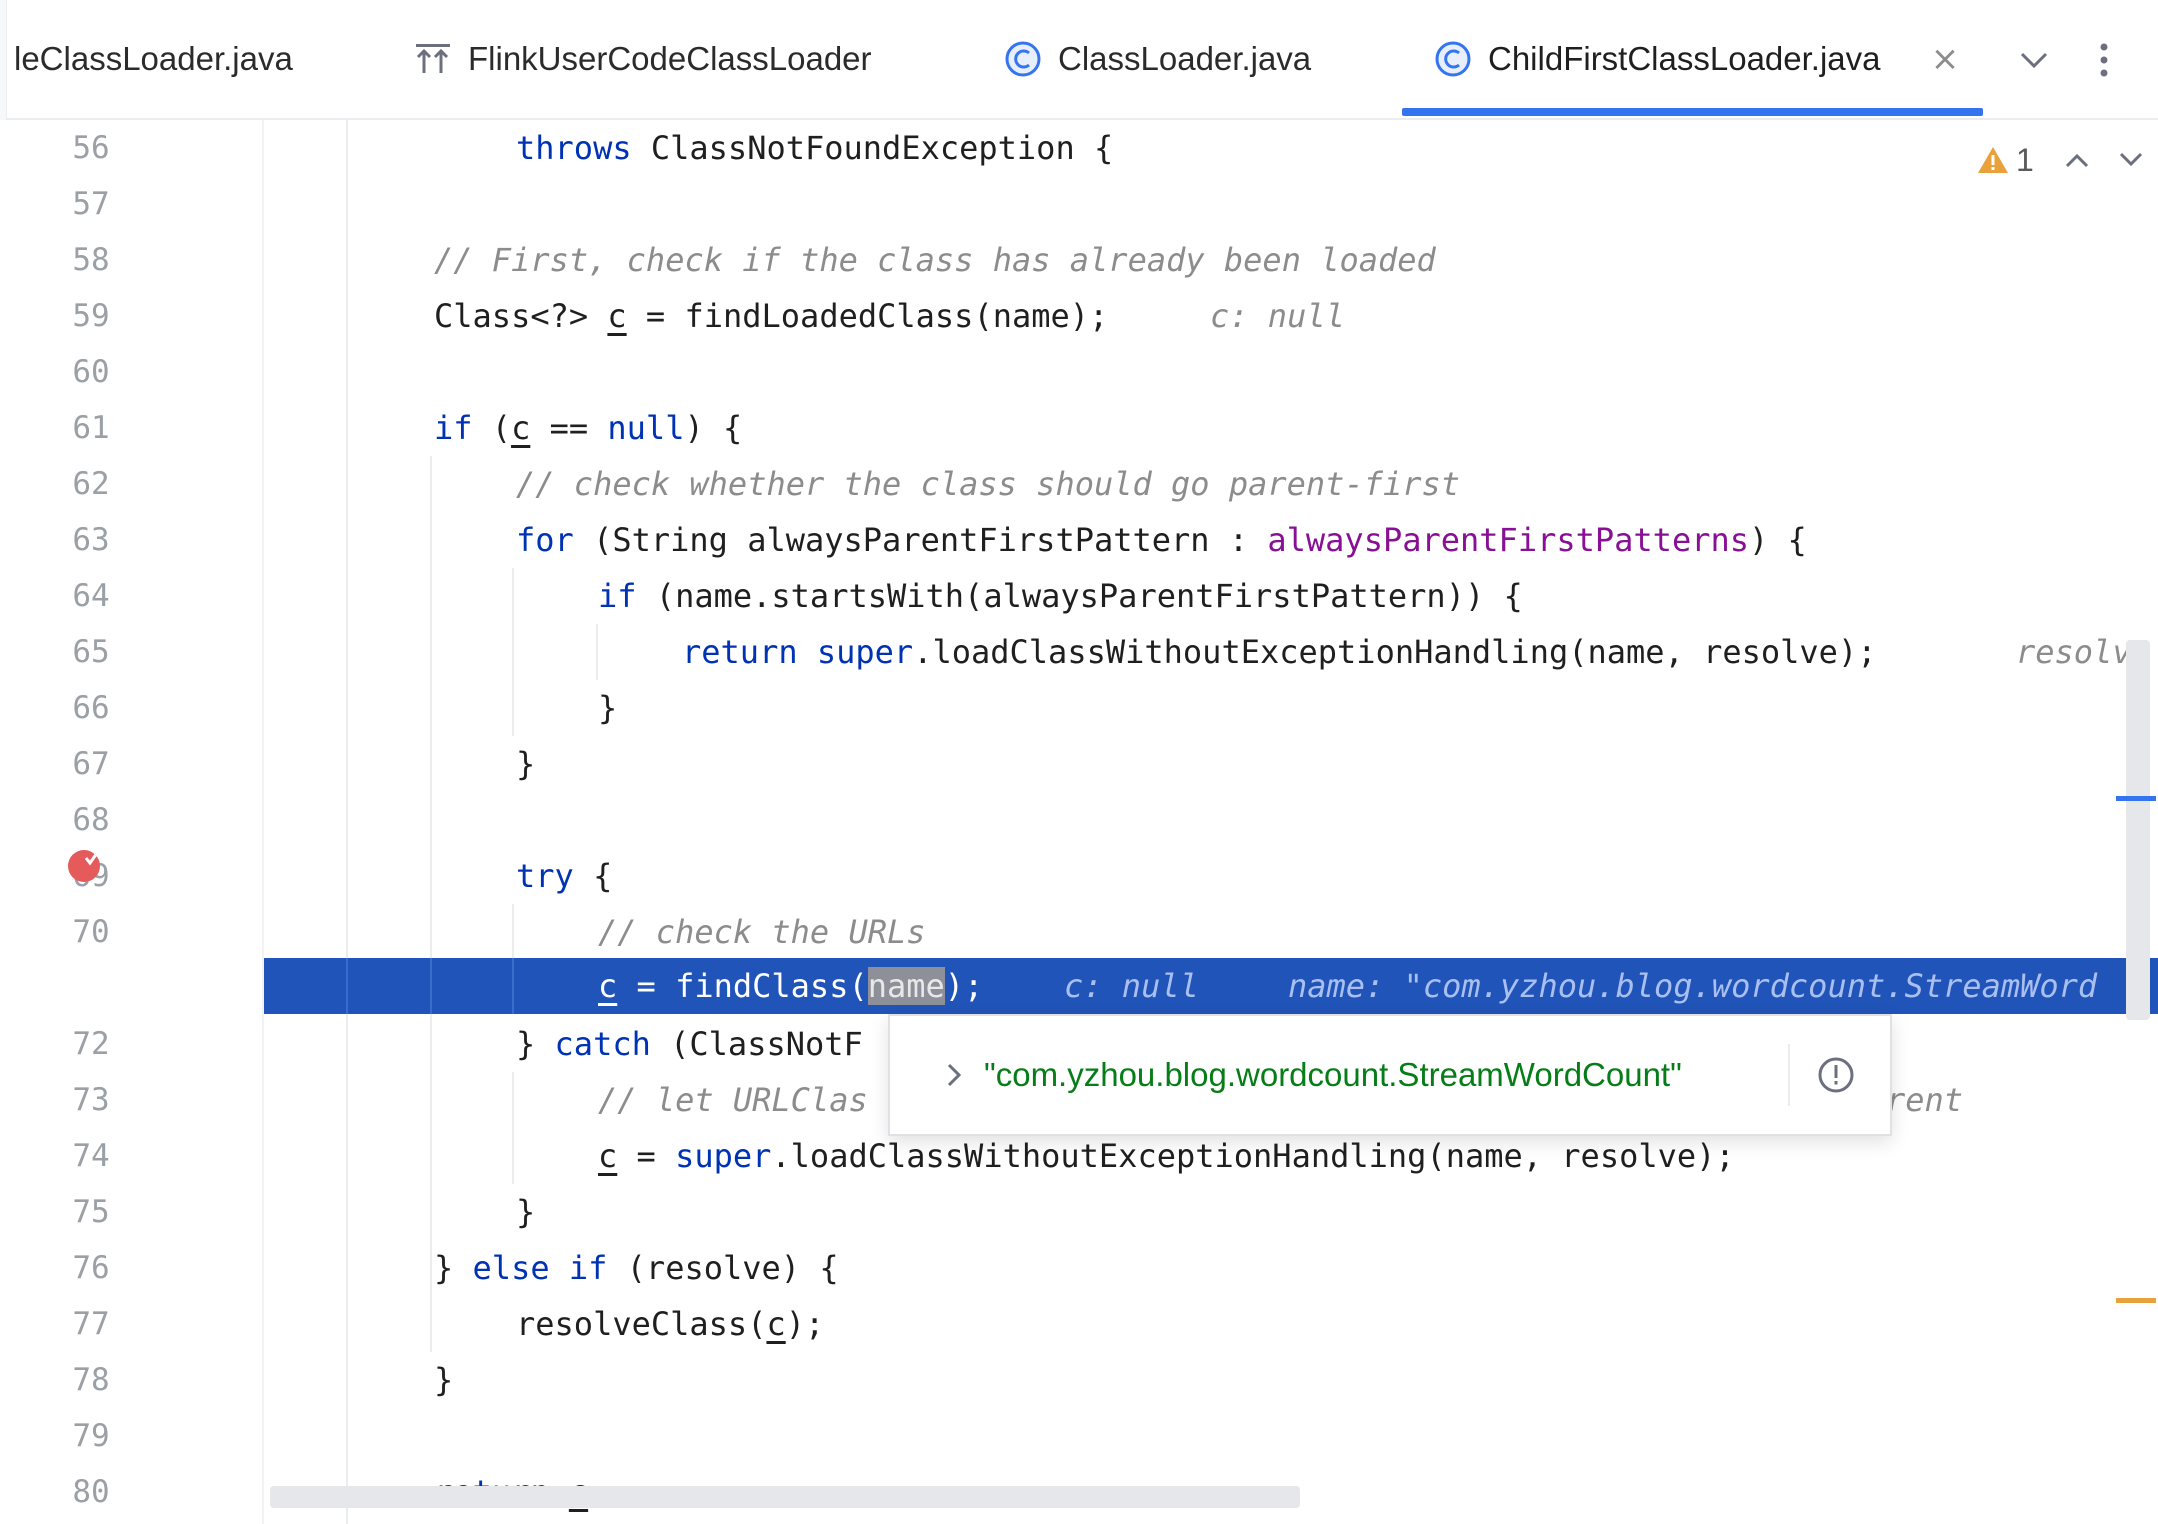 The height and width of the screenshot is (1524, 2158). What do you see at coordinates (91, 1436) in the screenshot?
I see `line-number: 79` at bounding box center [91, 1436].